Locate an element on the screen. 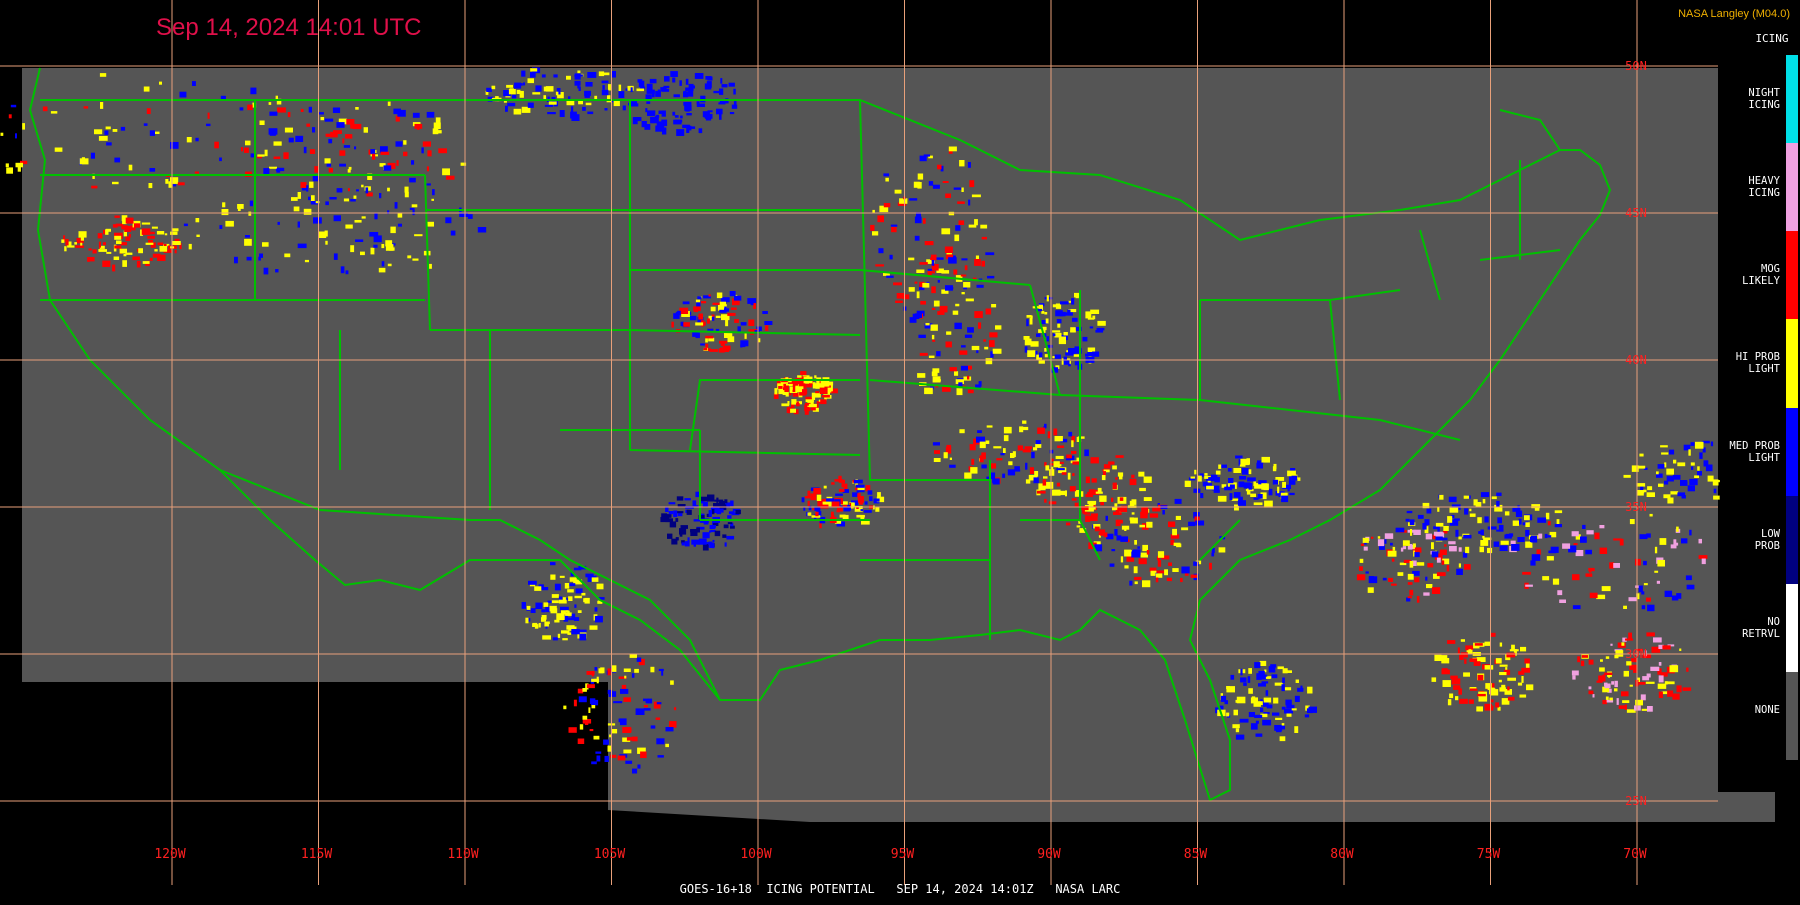 This screenshot has width=1800, height=905. lat-label: 50N is located at coordinates (1636, 66).